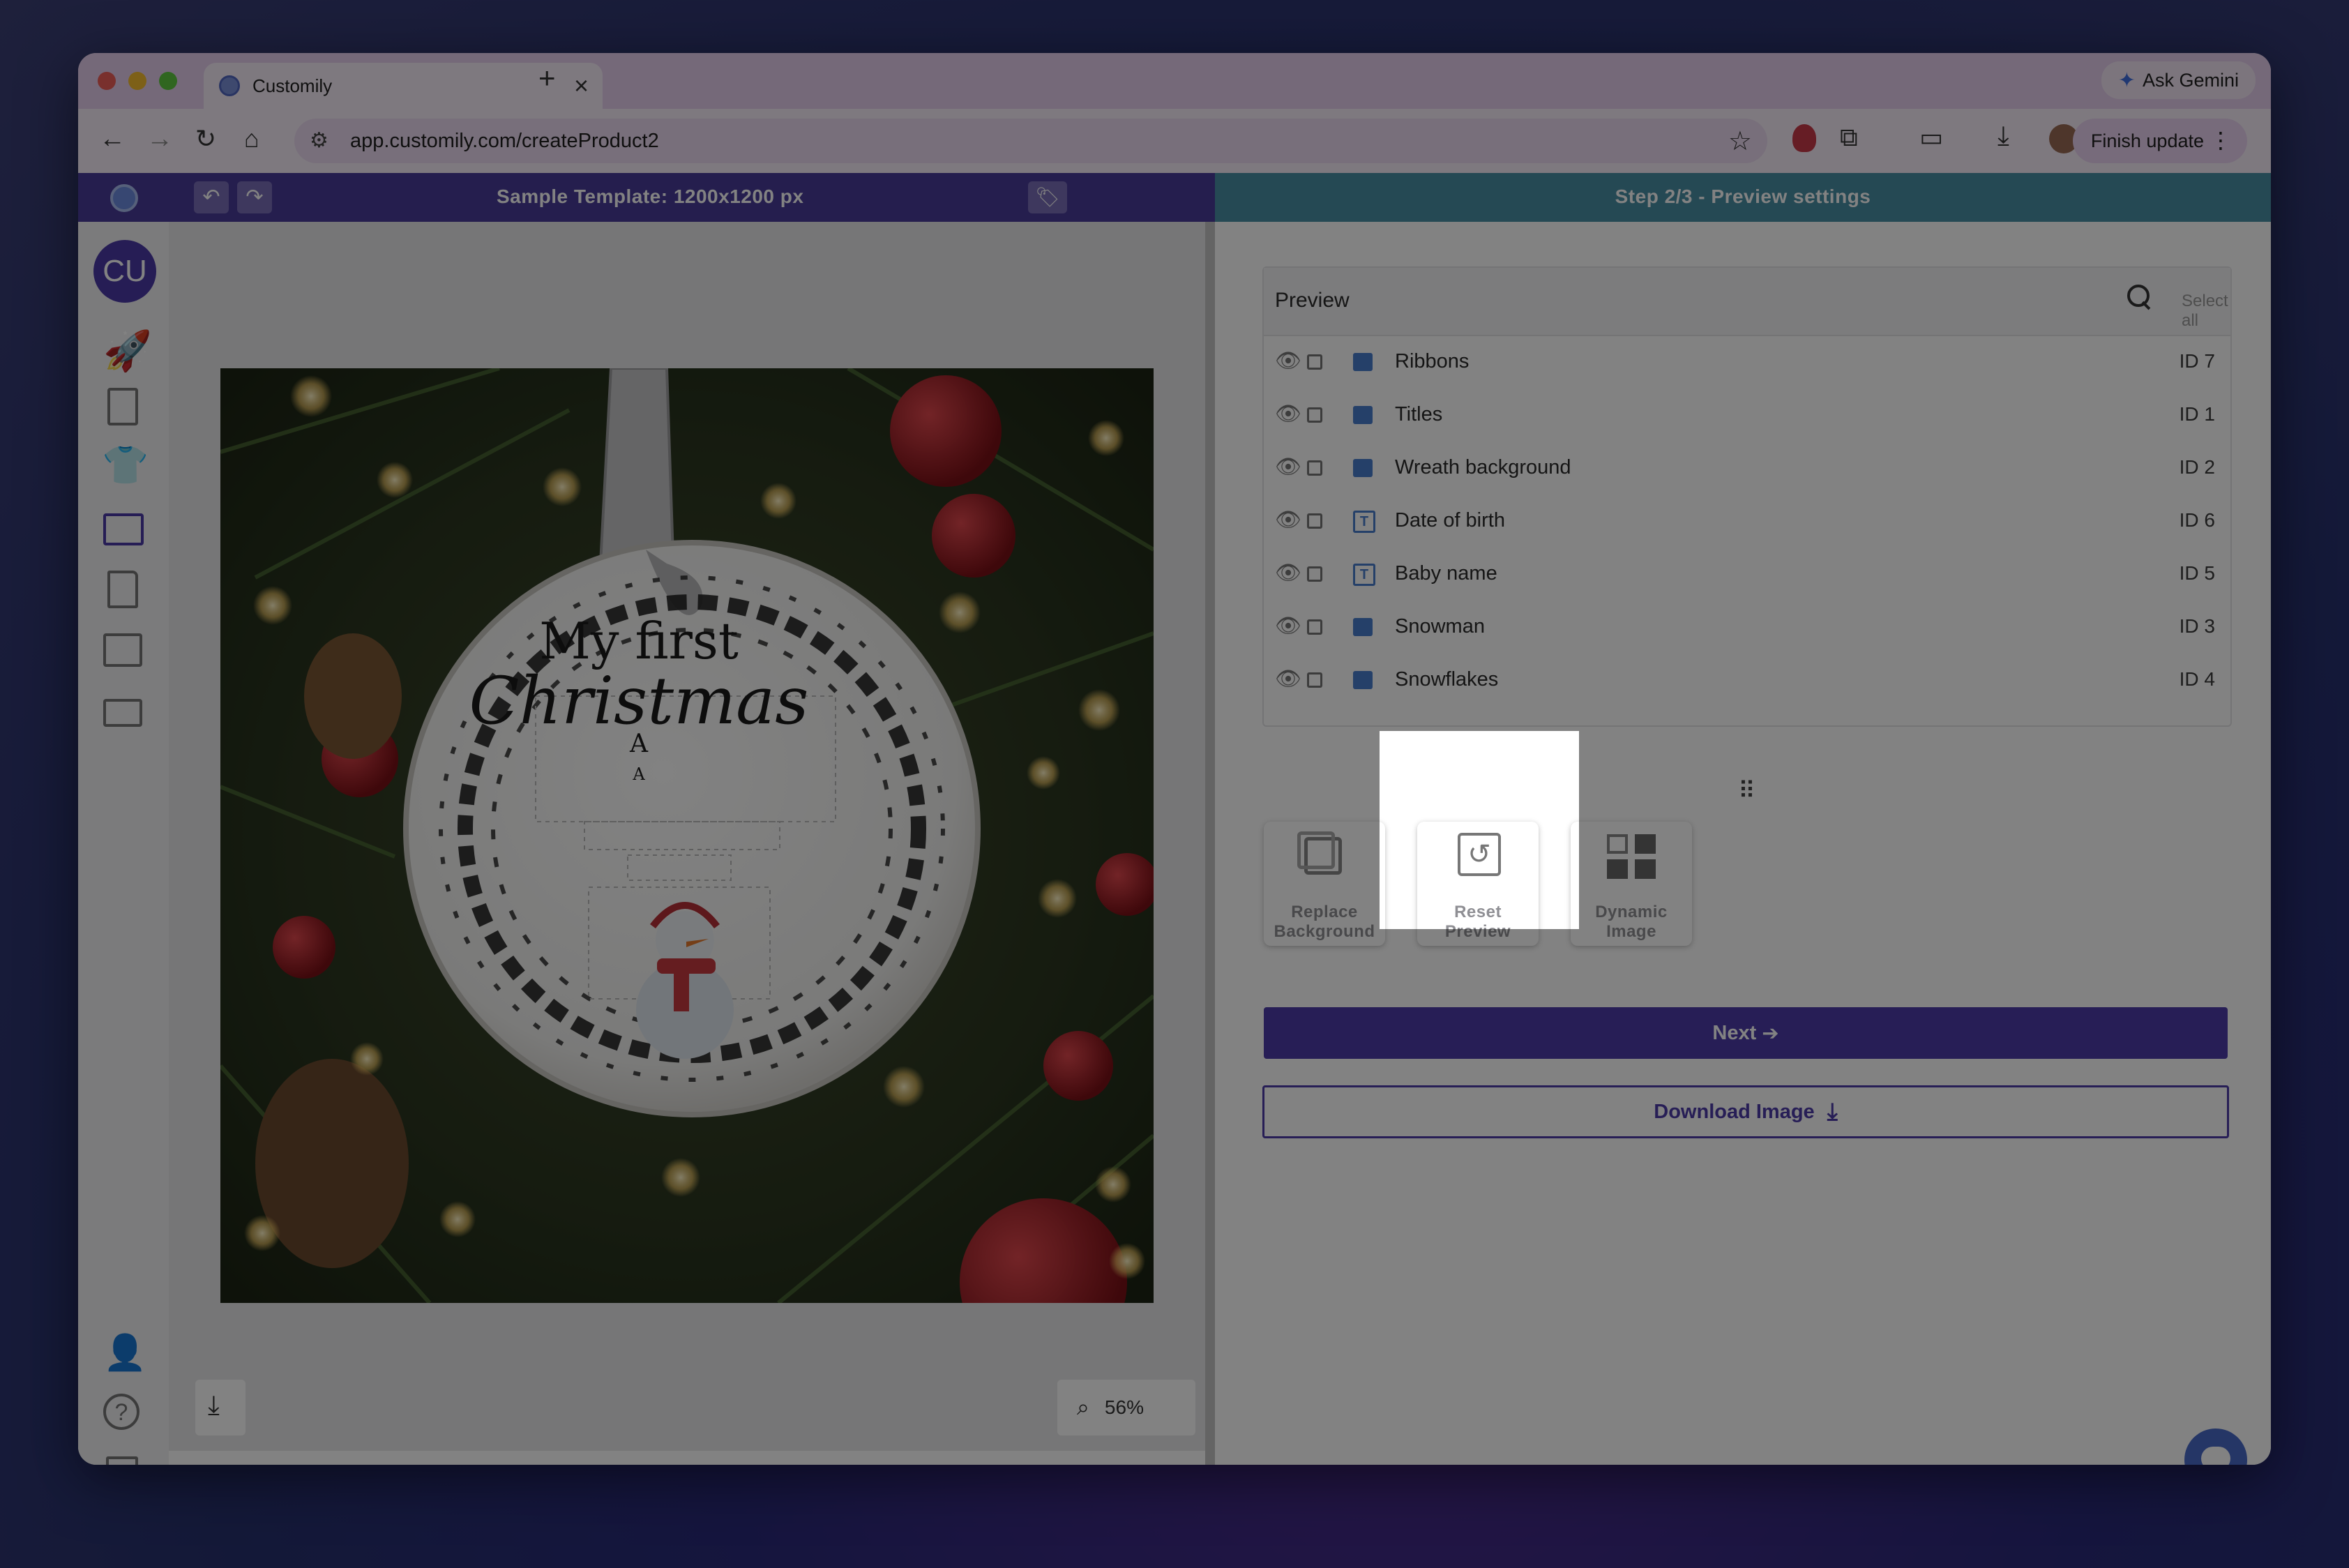 The height and width of the screenshot is (1568, 2349). Describe the element at coordinates (1479, 854) in the screenshot. I see `reset-arrow-icon: ↺` at that location.